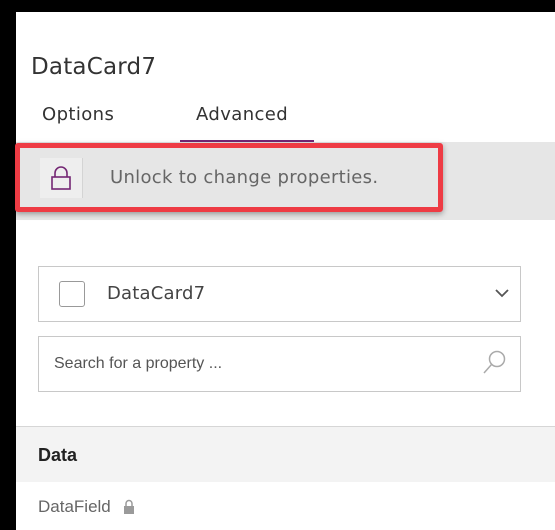  I want to click on property-label-datafield: DataField, so click(74, 507).